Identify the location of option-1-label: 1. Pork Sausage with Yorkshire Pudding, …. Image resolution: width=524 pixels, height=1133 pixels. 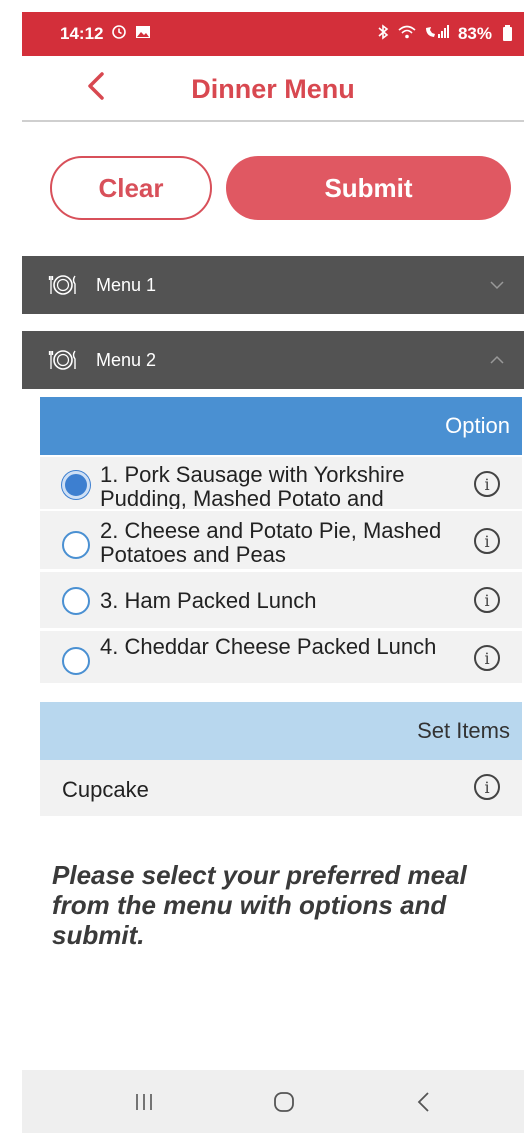
(252, 486).